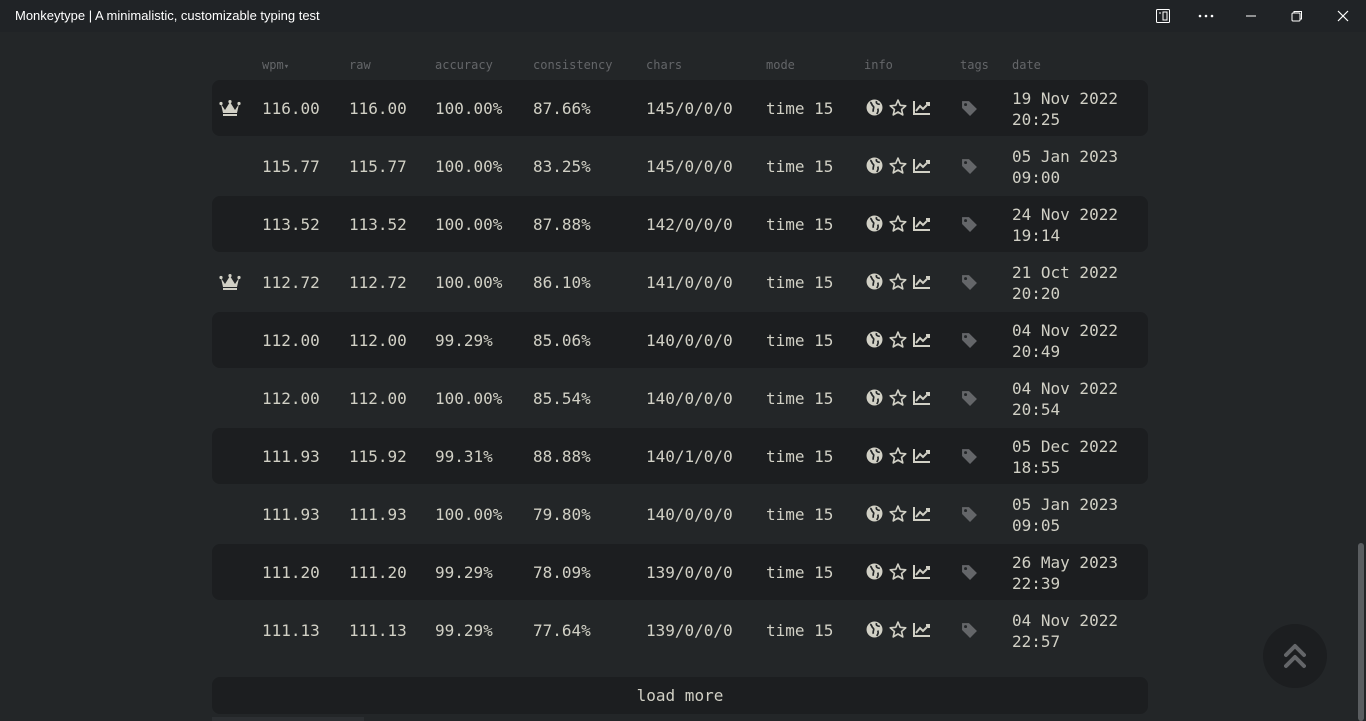 This screenshot has height=721, width=1366. What do you see at coordinates (562, 340) in the screenshot?
I see `cell-consistency: 85.06%` at bounding box center [562, 340].